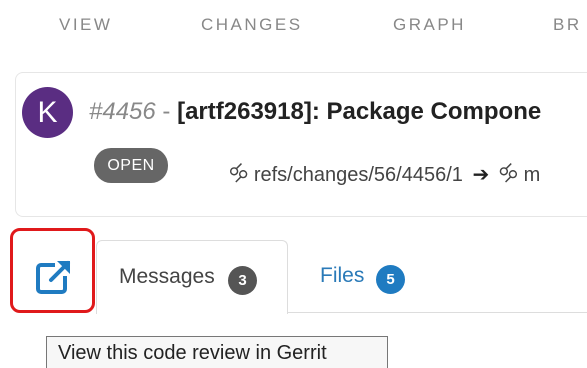  I want to click on change-number: #4456, so click(122, 111).